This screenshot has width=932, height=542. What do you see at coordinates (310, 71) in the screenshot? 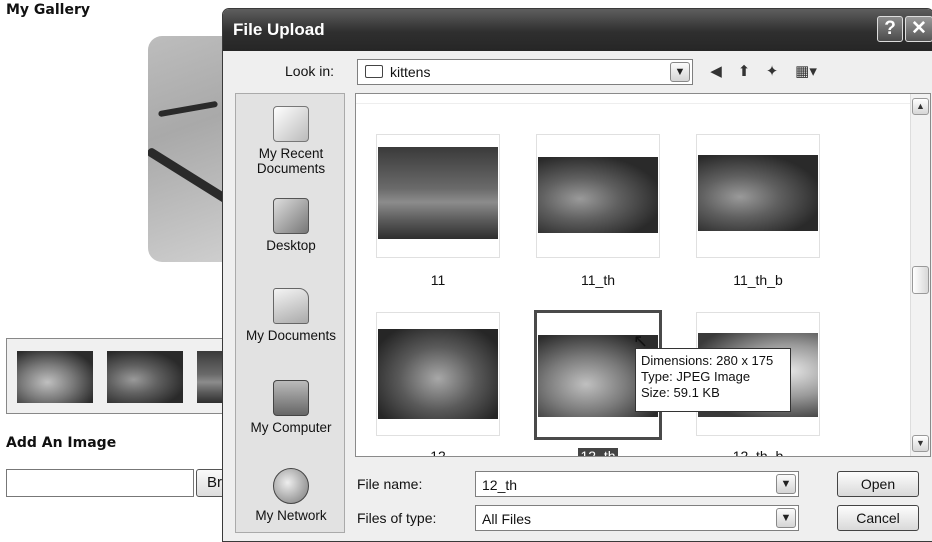
I see `look-in-label: Look in:` at bounding box center [310, 71].